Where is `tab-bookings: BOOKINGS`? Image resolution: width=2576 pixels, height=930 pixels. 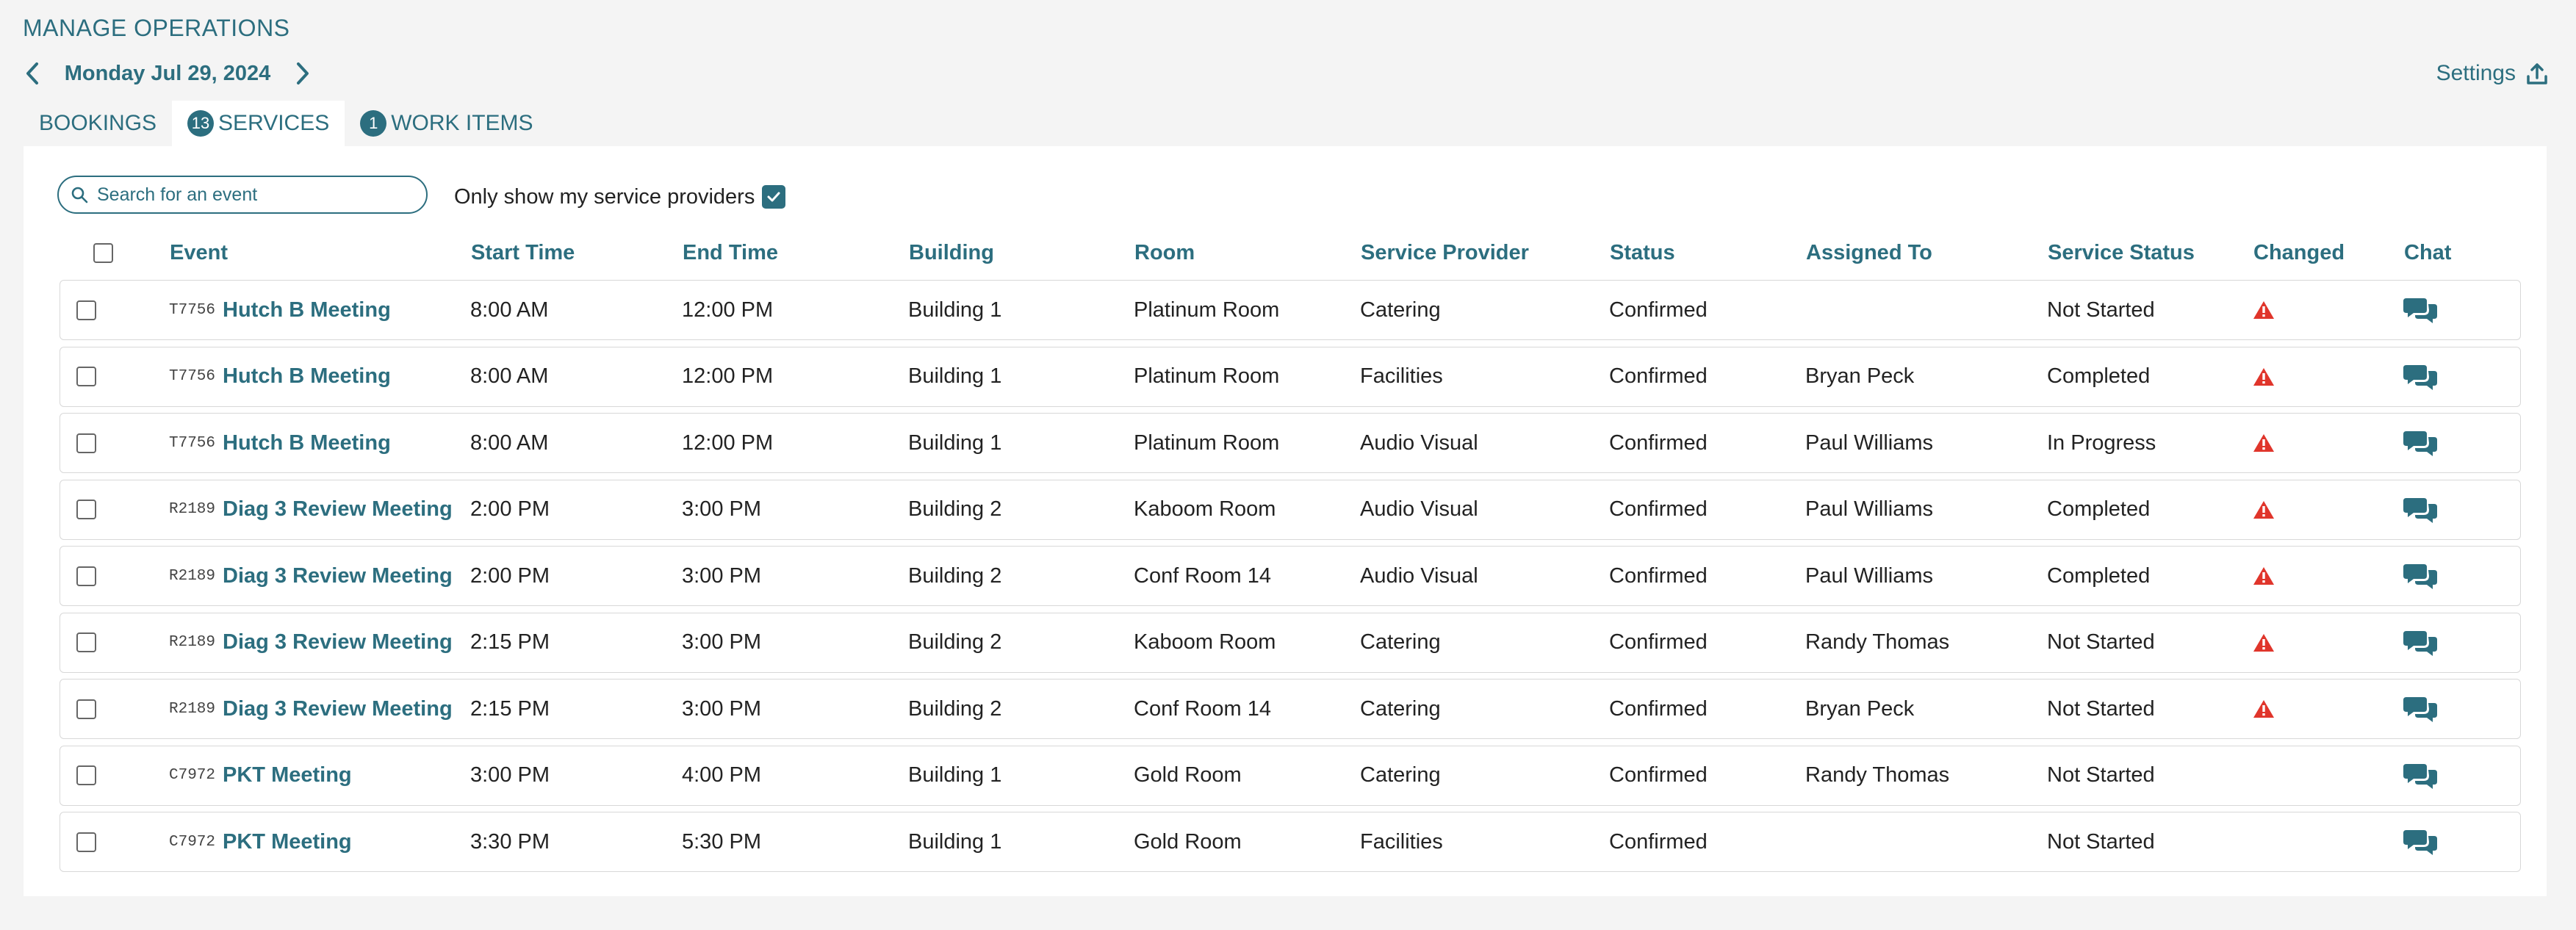
tab-bookings: BOOKINGS is located at coordinates (98, 124).